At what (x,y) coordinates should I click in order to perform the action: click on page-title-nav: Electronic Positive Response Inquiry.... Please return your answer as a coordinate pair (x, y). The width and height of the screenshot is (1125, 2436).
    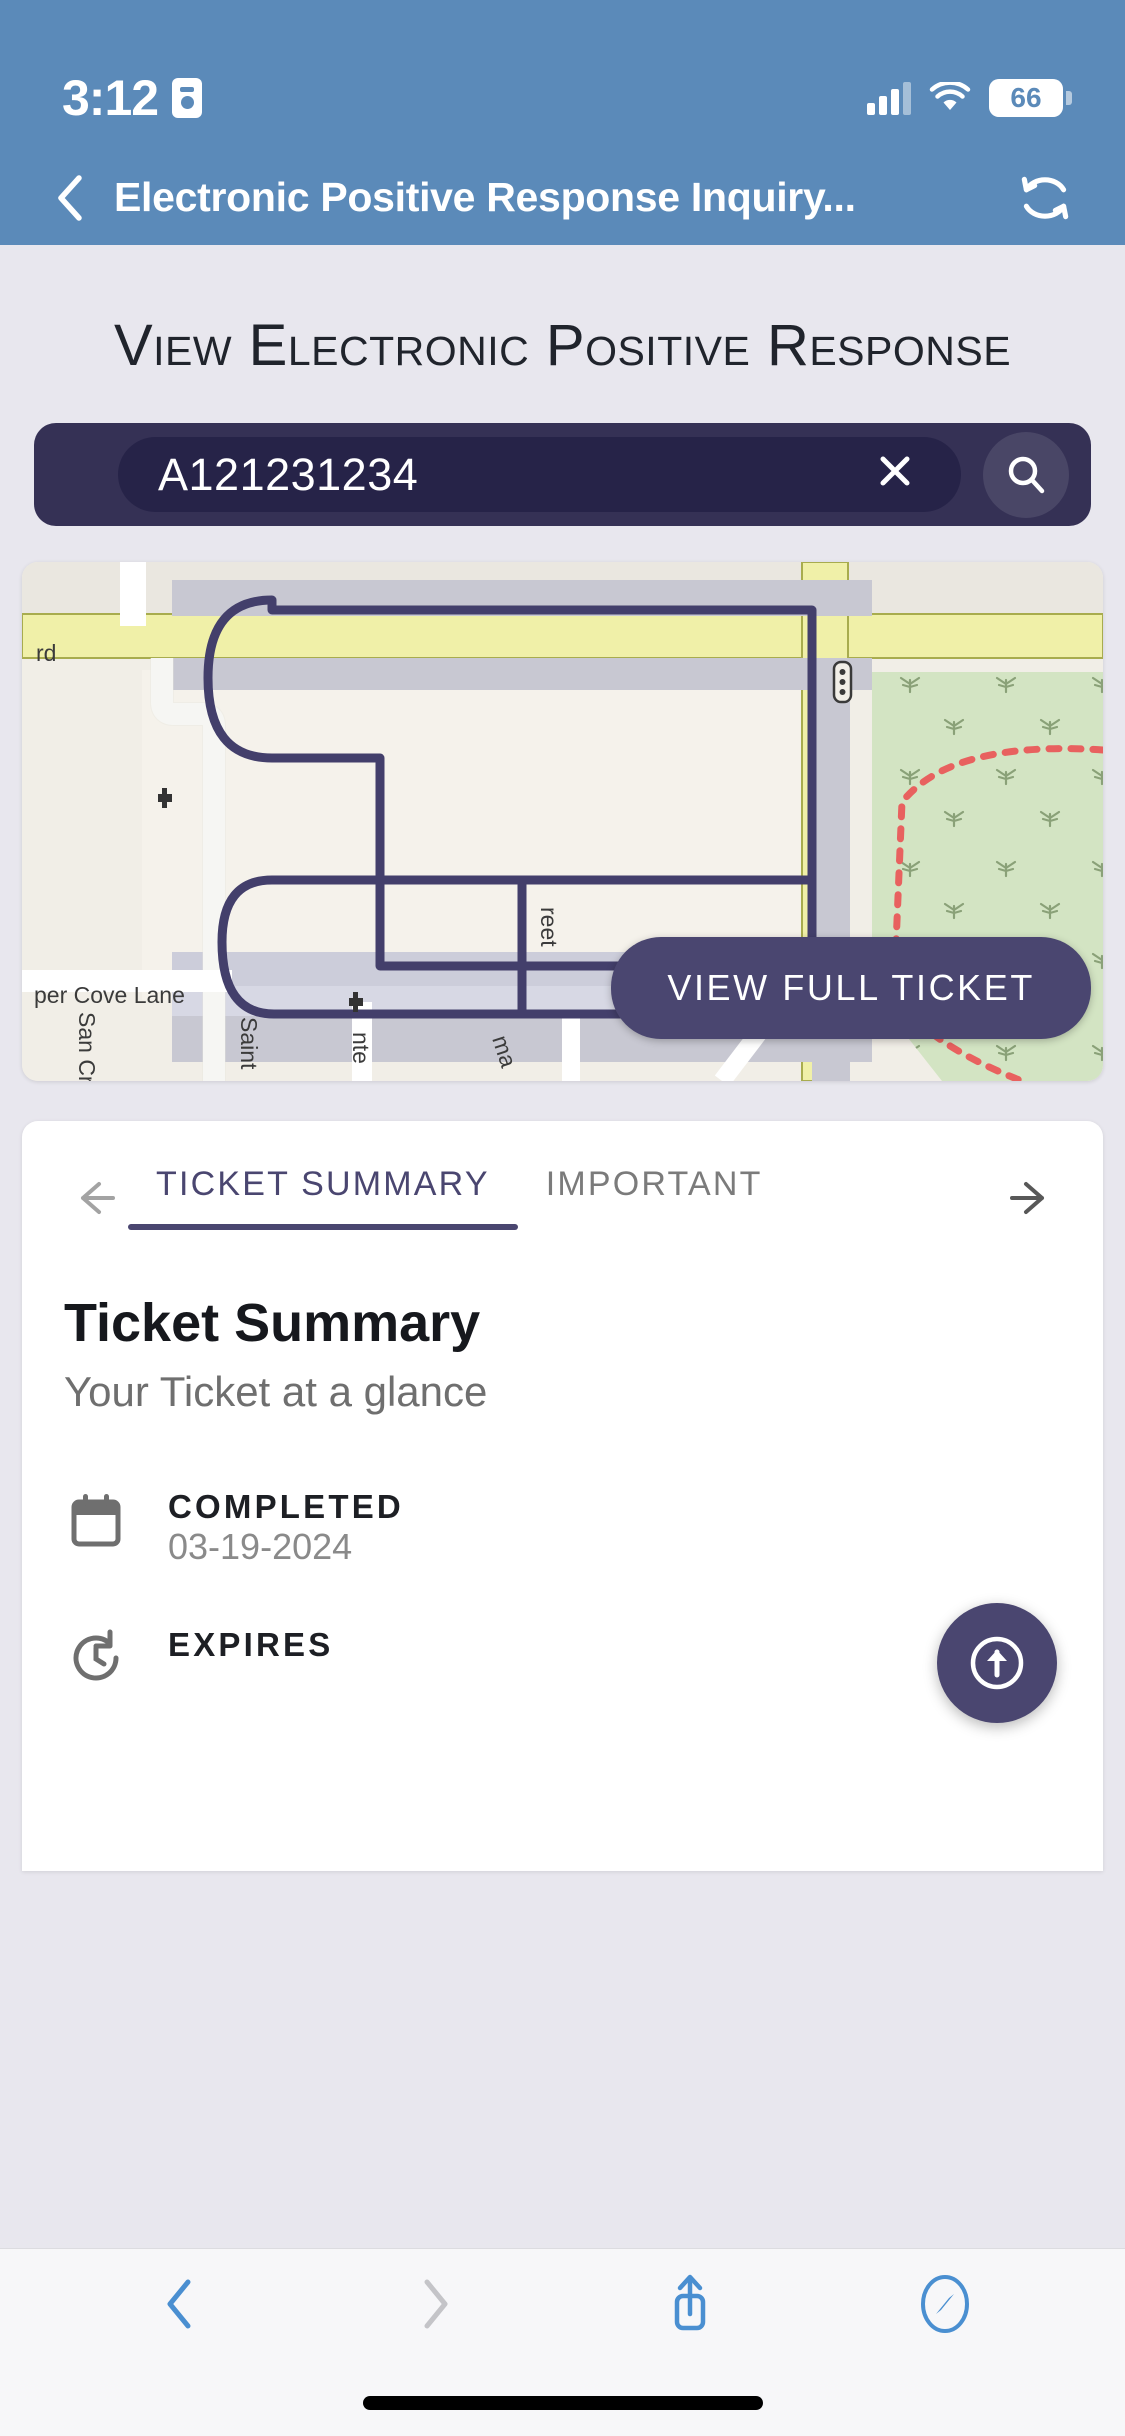
    Looking at the image, I should click on (485, 197).